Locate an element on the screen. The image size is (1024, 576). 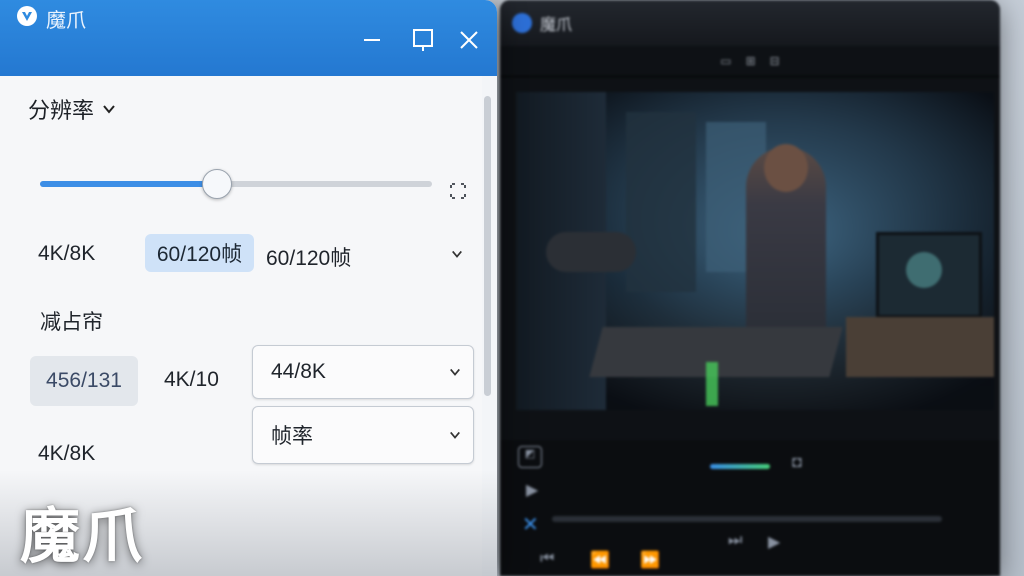
close-icon is located at coordinates (469, 40).